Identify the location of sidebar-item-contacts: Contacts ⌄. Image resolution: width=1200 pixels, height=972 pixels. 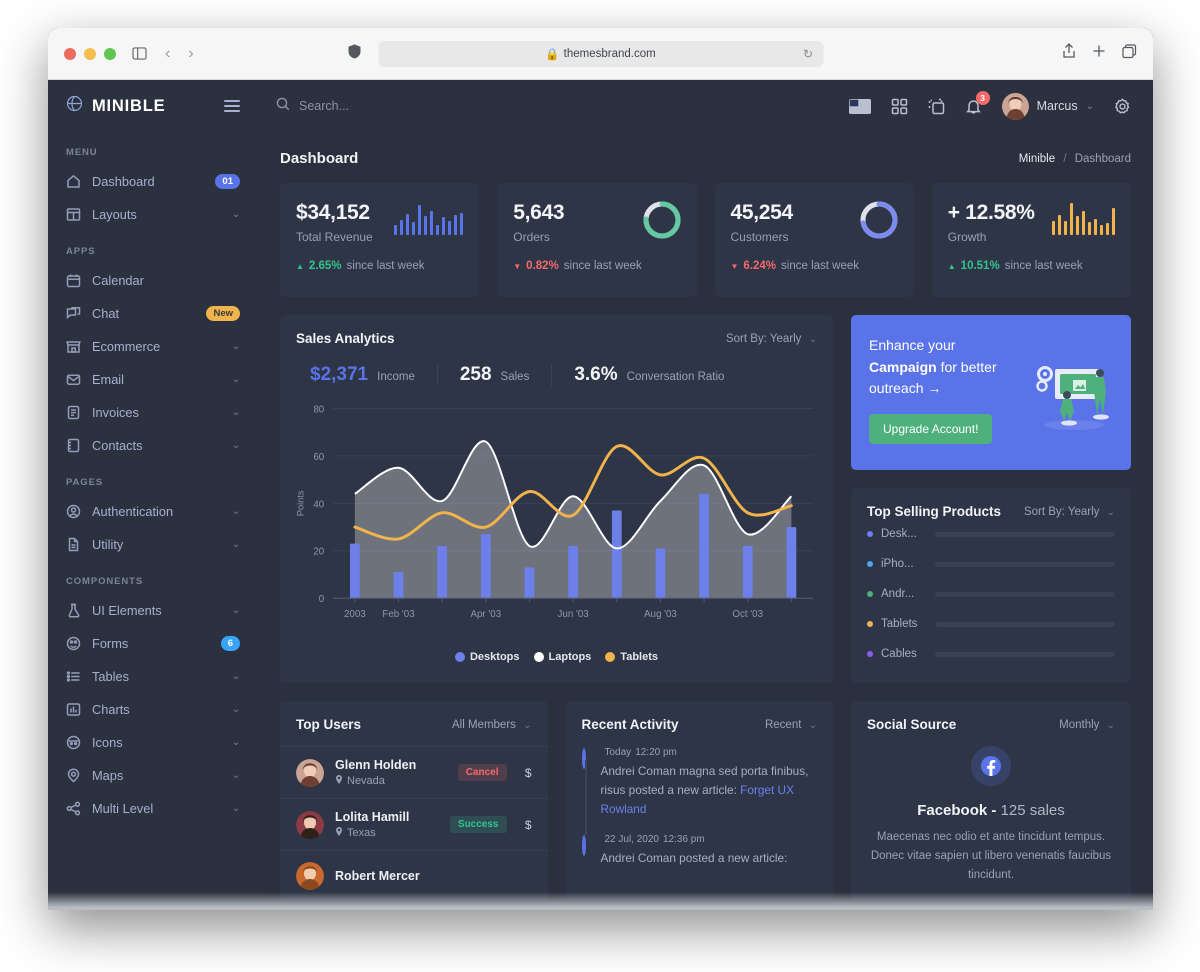
(153, 445).